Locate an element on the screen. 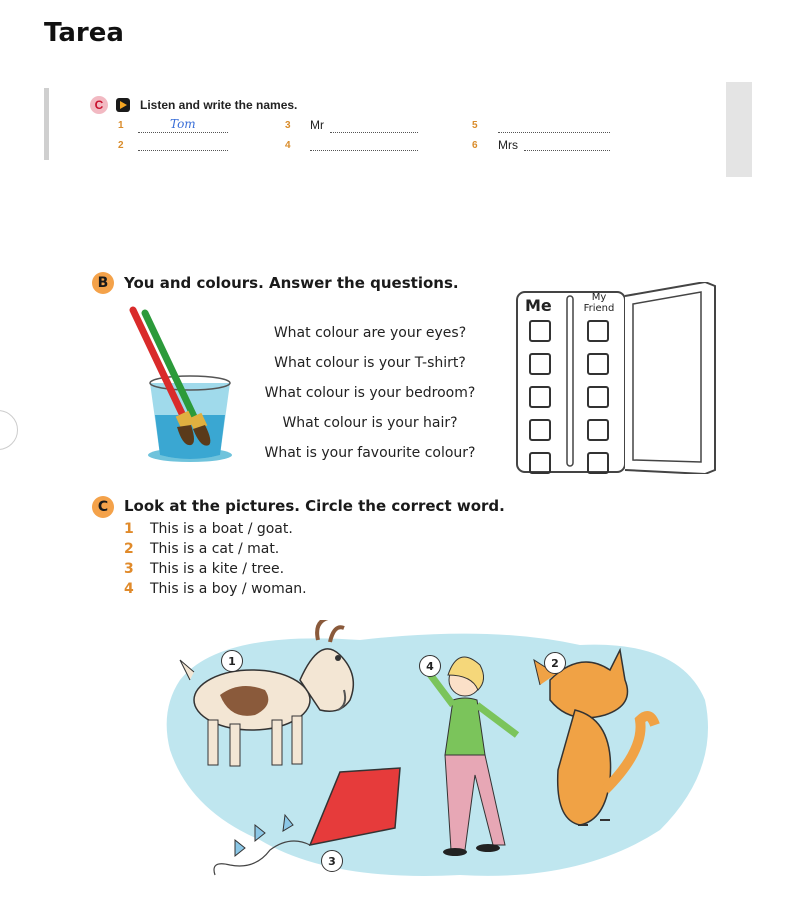 This screenshot has width=812, height=908. list-item: 4 This is a boy / woman. is located at coordinates (215, 589).